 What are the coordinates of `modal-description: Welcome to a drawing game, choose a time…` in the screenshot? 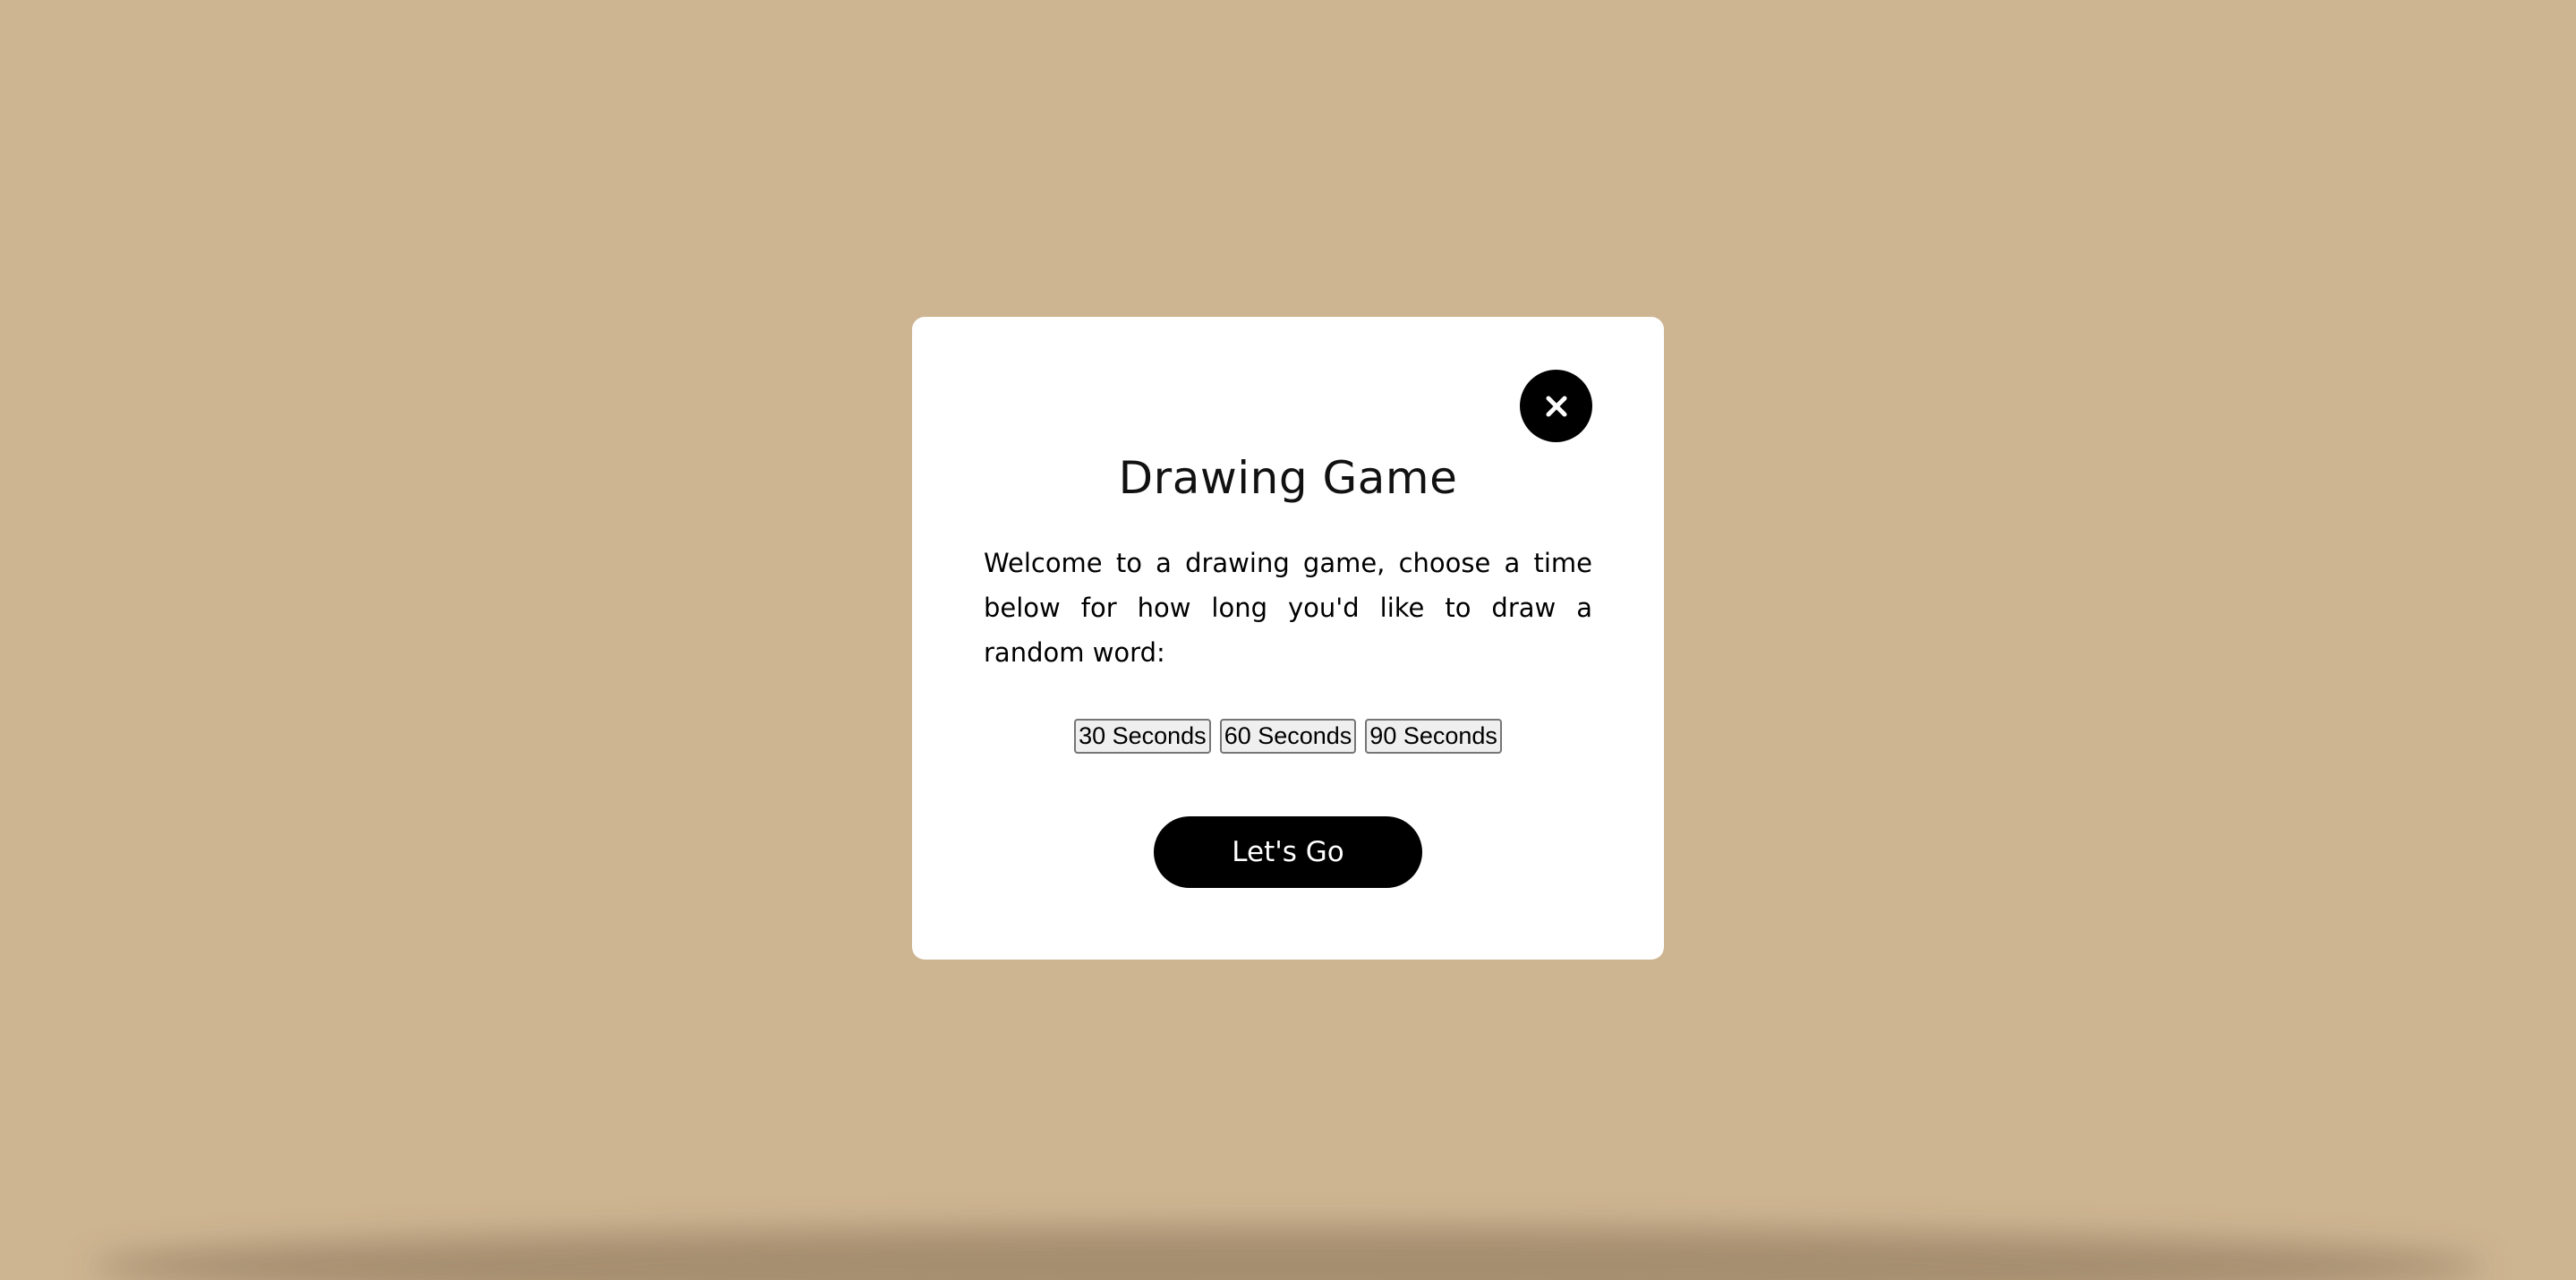 It's located at (1288, 608).